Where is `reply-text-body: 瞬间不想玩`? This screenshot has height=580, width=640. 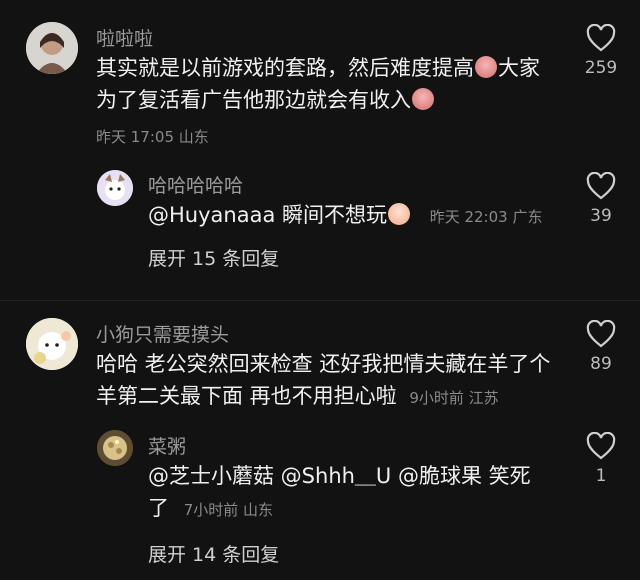 reply-text-body: 瞬间不想玩 is located at coordinates (331, 215).